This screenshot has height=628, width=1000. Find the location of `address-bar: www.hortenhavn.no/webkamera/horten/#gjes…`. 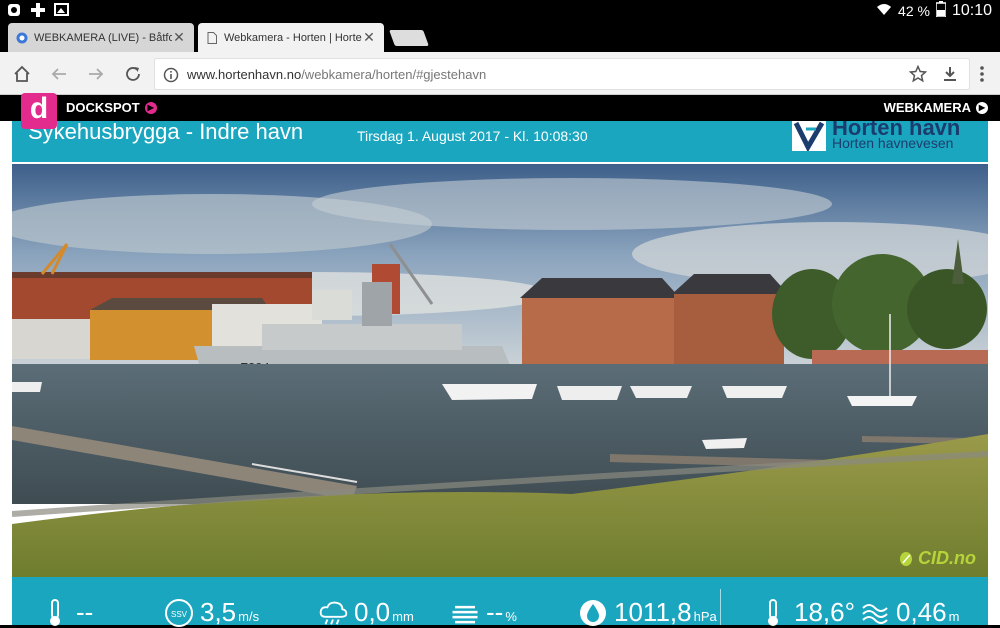

address-bar: www.hortenhavn.no/webkamera/horten/#gjes… is located at coordinates (562, 74).